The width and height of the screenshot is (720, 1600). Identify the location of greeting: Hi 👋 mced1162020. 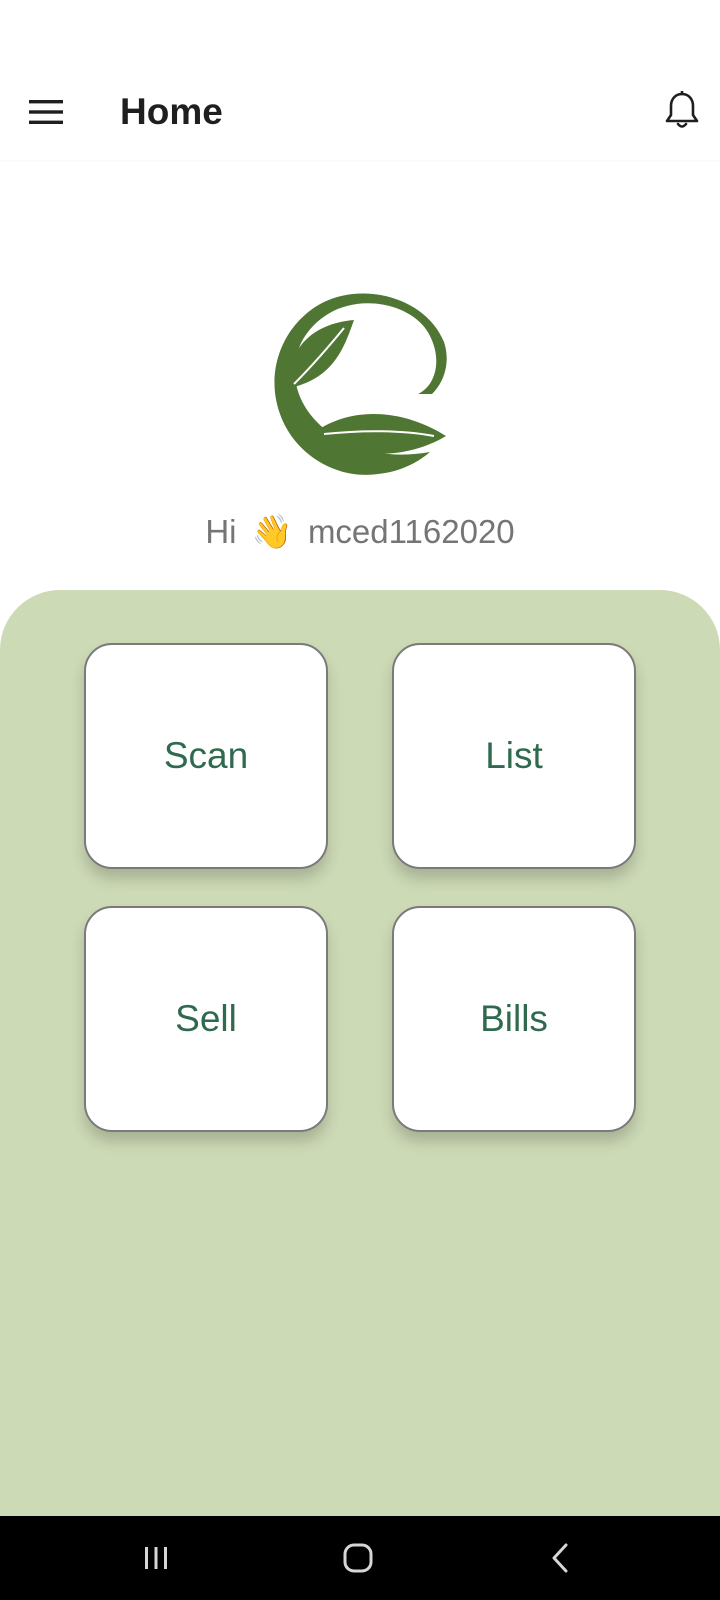
(360, 532).